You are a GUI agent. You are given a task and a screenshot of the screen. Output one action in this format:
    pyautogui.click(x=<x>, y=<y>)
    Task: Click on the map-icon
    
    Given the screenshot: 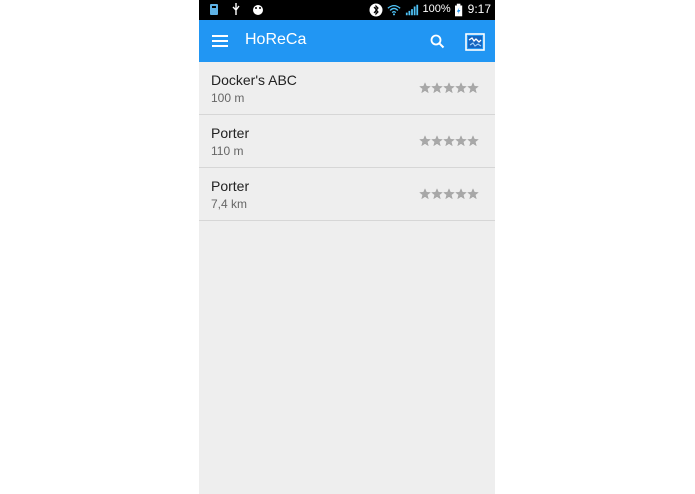 What is the action you would take?
    pyautogui.click(x=475, y=42)
    